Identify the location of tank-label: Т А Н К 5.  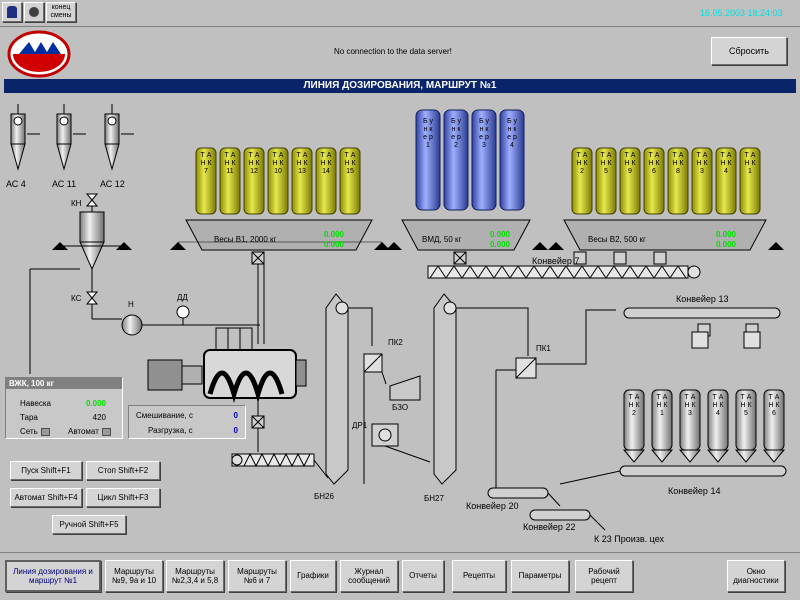
(746, 405).